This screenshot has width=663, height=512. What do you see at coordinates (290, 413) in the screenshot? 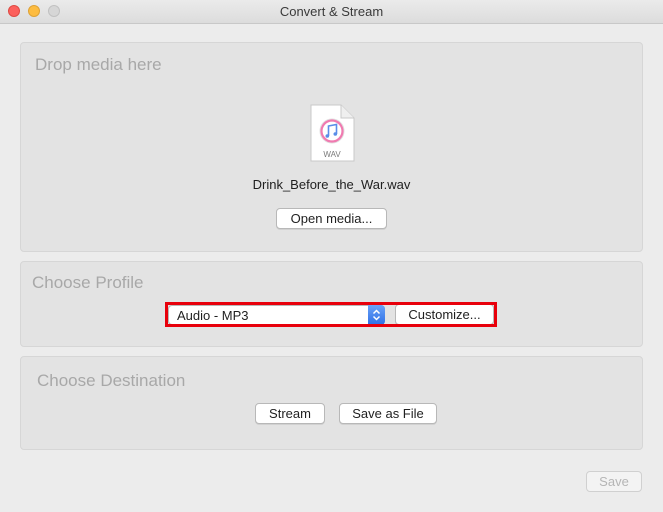
I see `stream-button: Stream` at bounding box center [290, 413].